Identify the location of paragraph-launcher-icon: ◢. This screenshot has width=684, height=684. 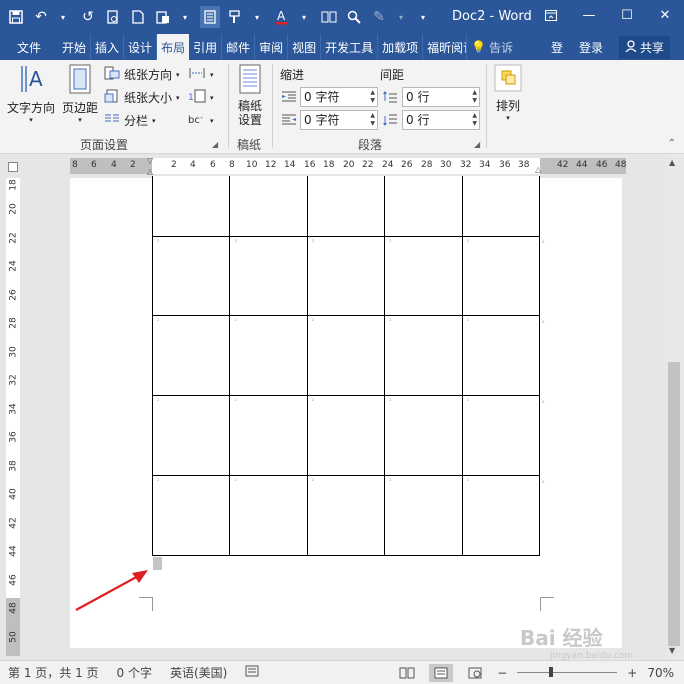
(477, 144).